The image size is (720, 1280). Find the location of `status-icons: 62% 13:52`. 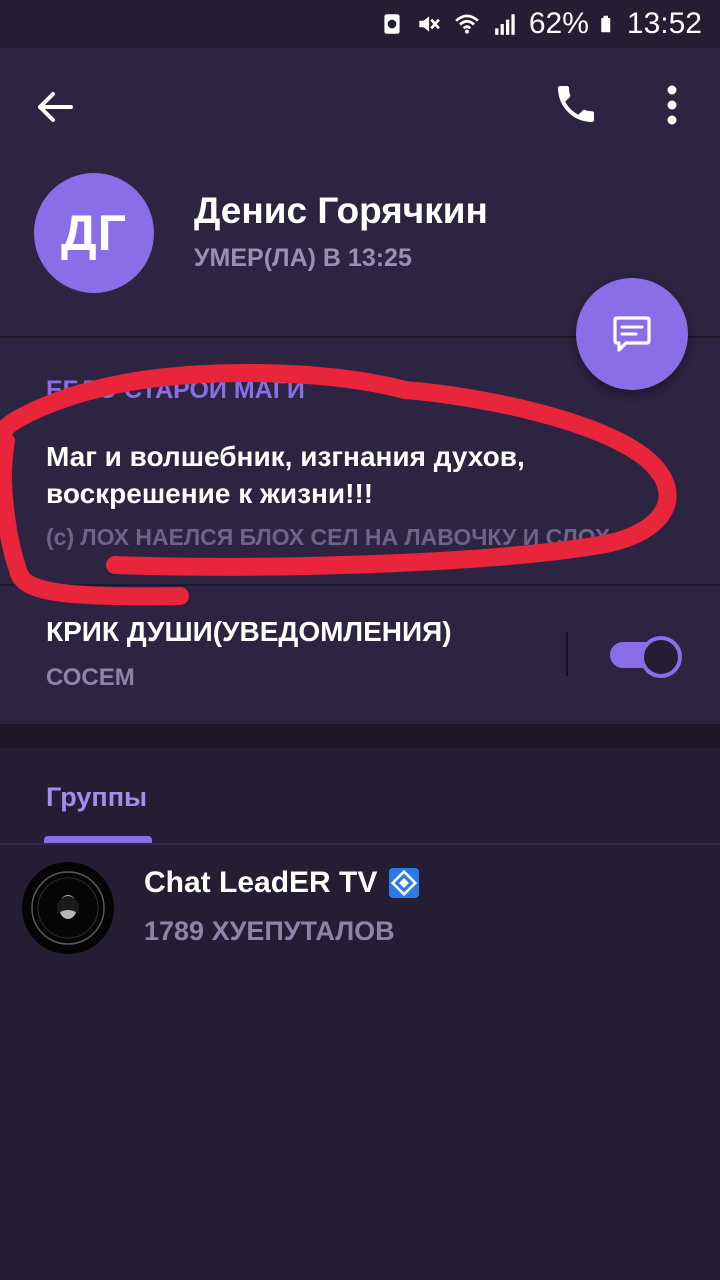

status-icons: 62% 13:52 is located at coordinates (540, 24).